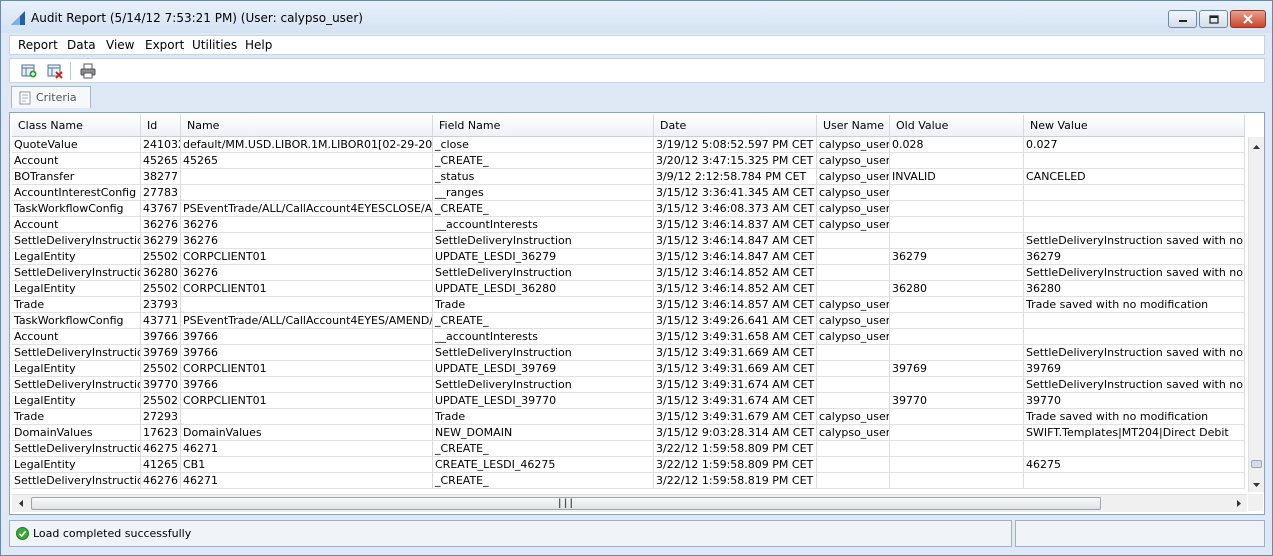  What do you see at coordinates (161, 448) in the screenshot?
I see `cell-id: 46275` at bounding box center [161, 448].